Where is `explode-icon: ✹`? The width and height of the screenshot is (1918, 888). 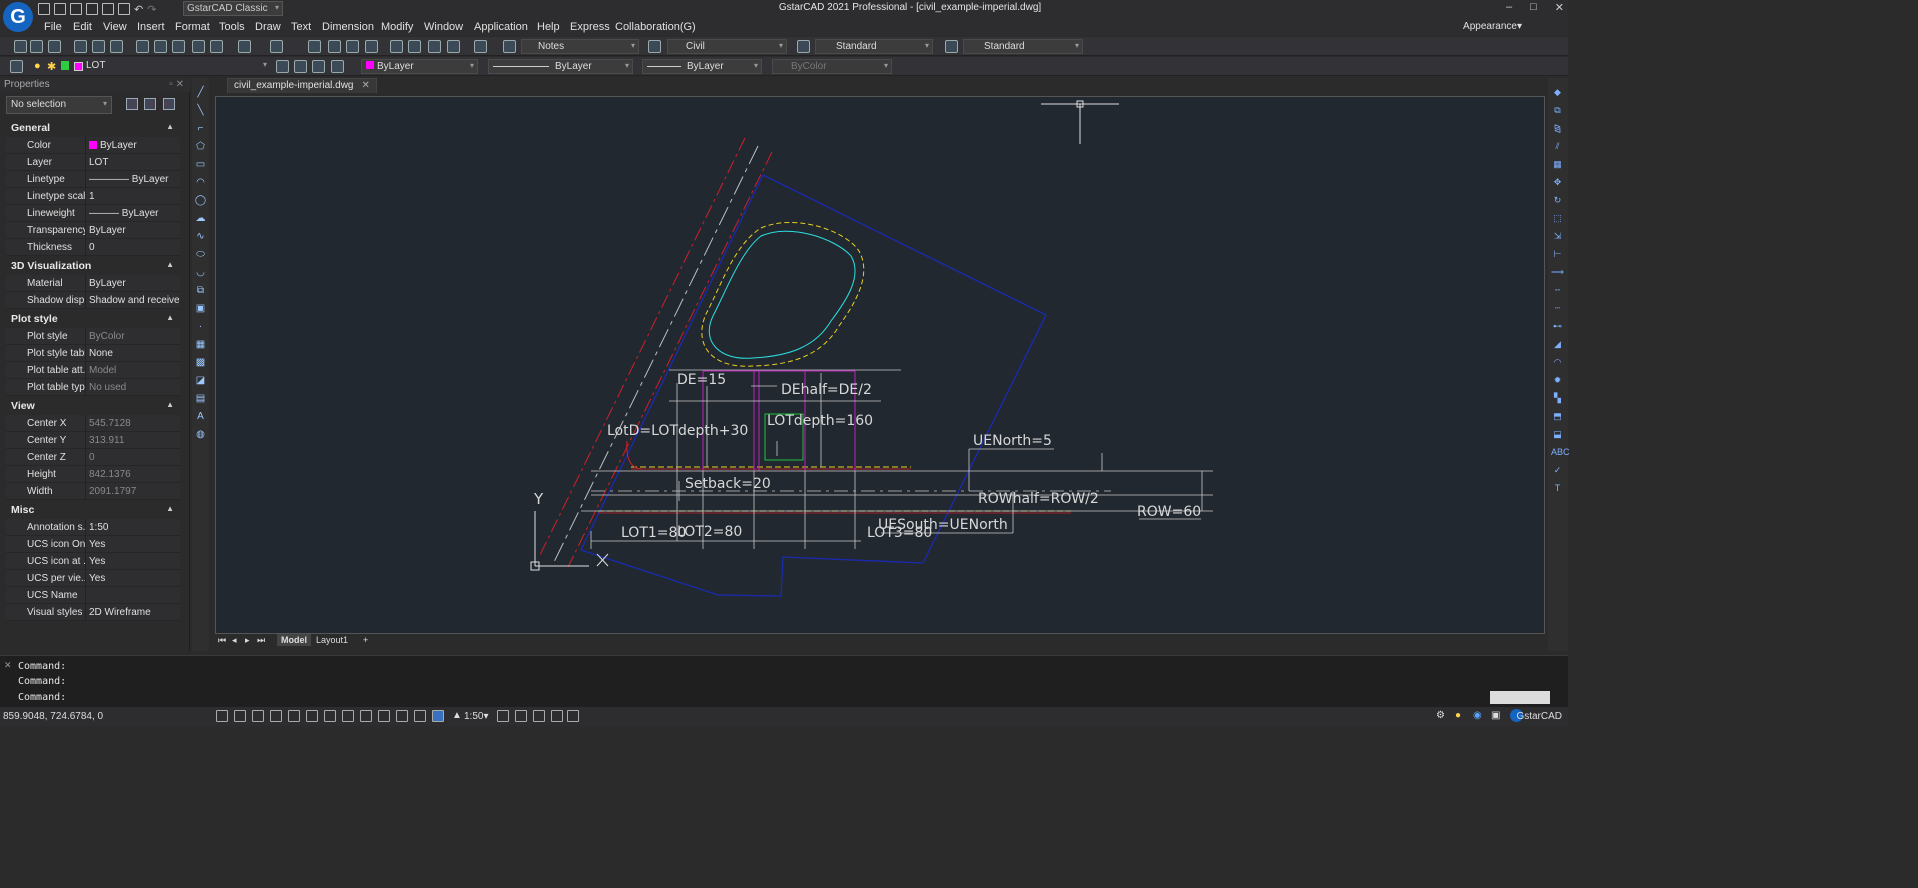
explode-icon: ✹ is located at coordinates (1557, 380).